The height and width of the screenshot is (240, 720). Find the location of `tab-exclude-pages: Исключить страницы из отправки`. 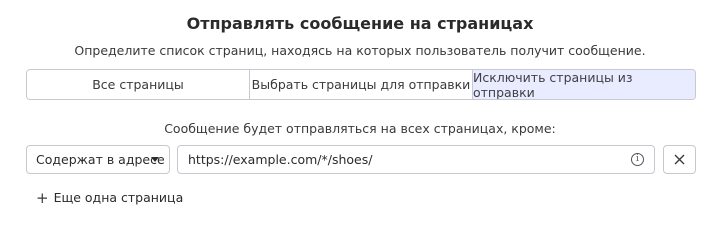

tab-exclude-pages: Исключить страницы из отправки is located at coordinates (583, 84).